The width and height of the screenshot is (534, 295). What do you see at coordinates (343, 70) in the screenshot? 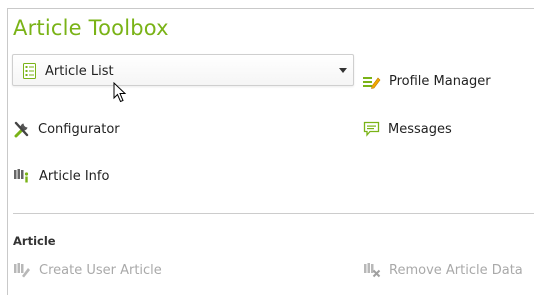
I see `chevron-down-icon` at bounding box center [343, 70].